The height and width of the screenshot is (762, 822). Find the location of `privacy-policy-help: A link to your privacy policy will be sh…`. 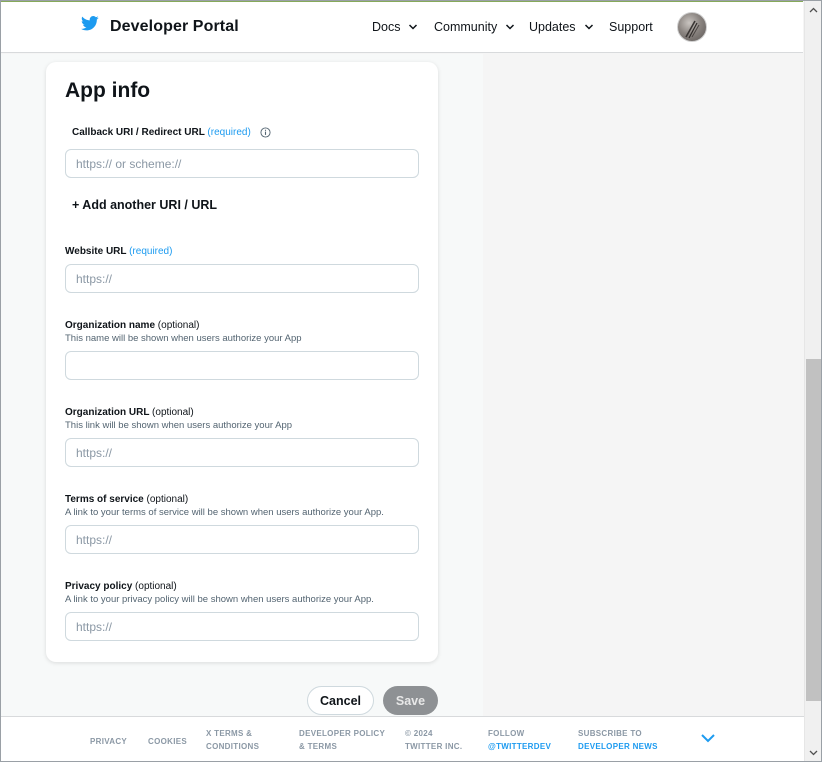

privacy-policy-help: A link to your privacy policy will be sh… is located at coordinates (219, 599).